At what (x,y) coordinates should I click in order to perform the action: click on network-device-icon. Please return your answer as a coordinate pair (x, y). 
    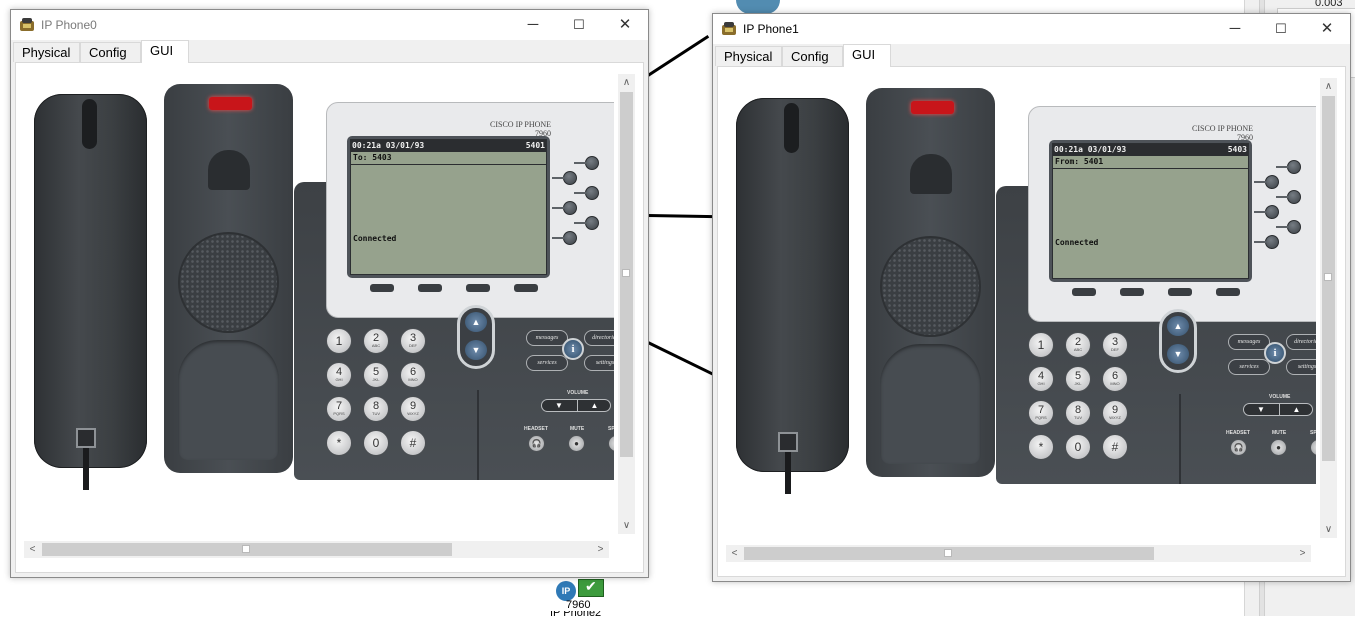
    Looking at the image, I should click on (758, 7).